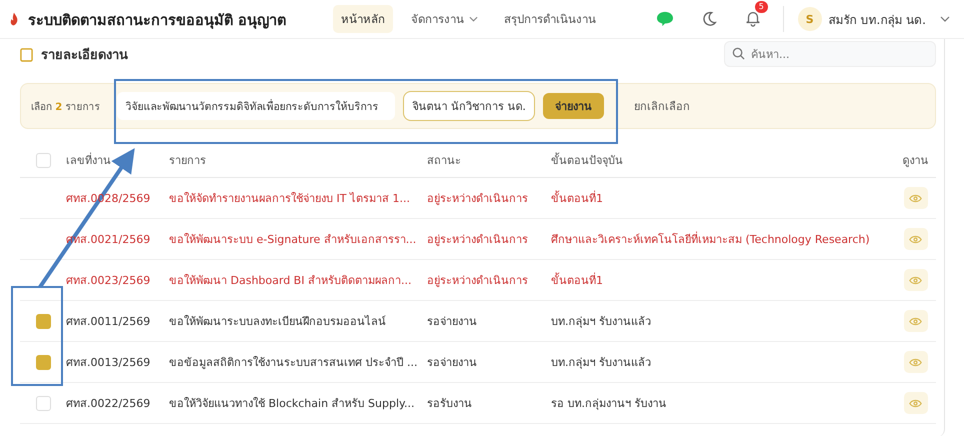  What do you see at coordinates (665, 19) in the screenshot?
I see `chat-bubble-icon` at bounding box center [665, 19].